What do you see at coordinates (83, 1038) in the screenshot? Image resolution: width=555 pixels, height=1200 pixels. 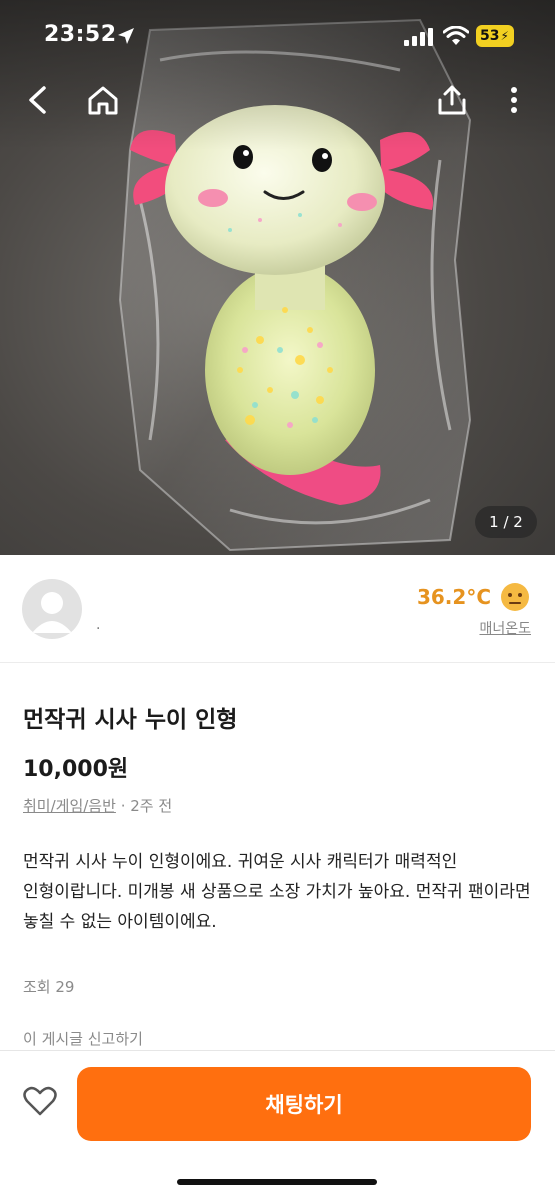 I see `report-post-link: 이 게시글 신고하기` at bounding box center [83, 1038].